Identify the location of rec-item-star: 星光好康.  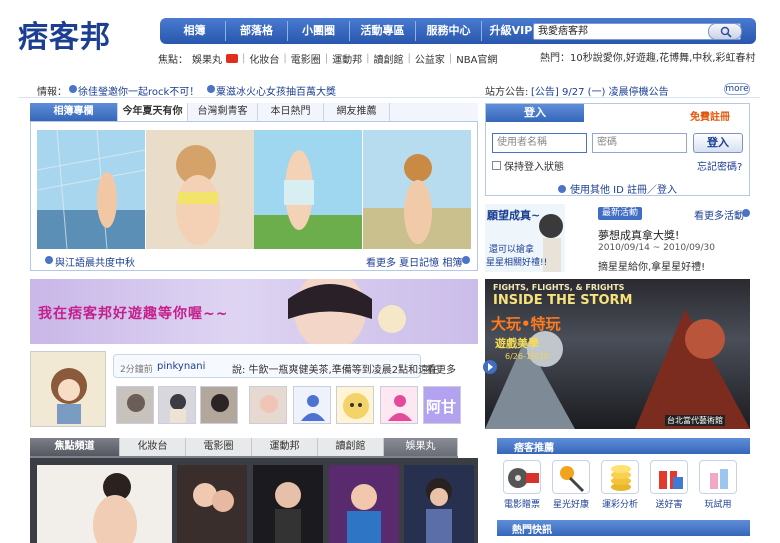
(571, 485).